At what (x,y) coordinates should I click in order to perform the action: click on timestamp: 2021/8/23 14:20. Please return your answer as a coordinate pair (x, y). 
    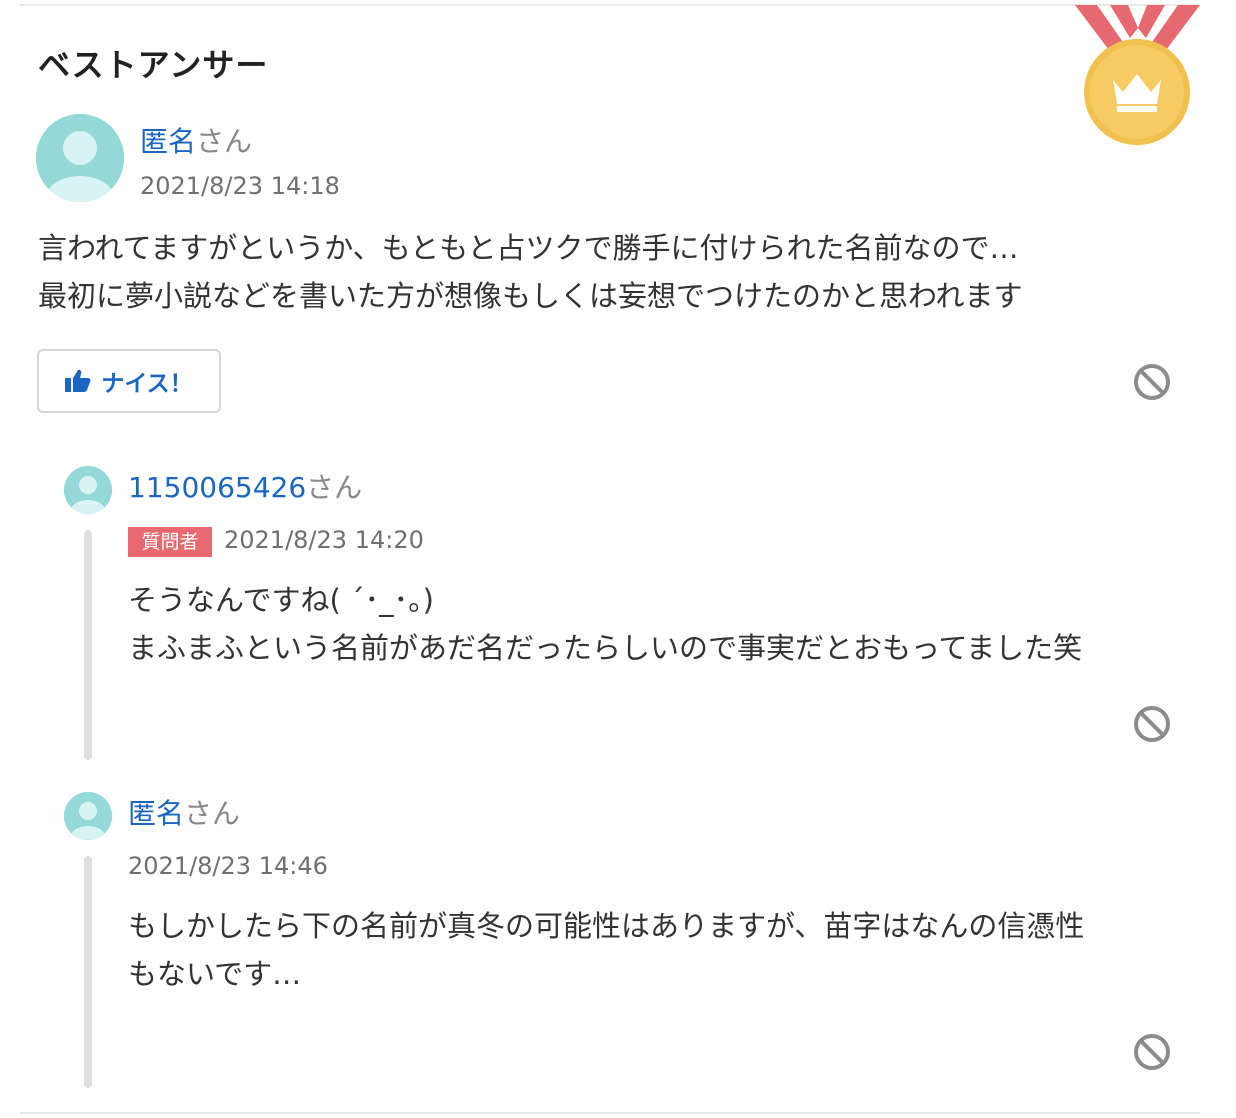
    Looking at the image, I should click on (324, 540).